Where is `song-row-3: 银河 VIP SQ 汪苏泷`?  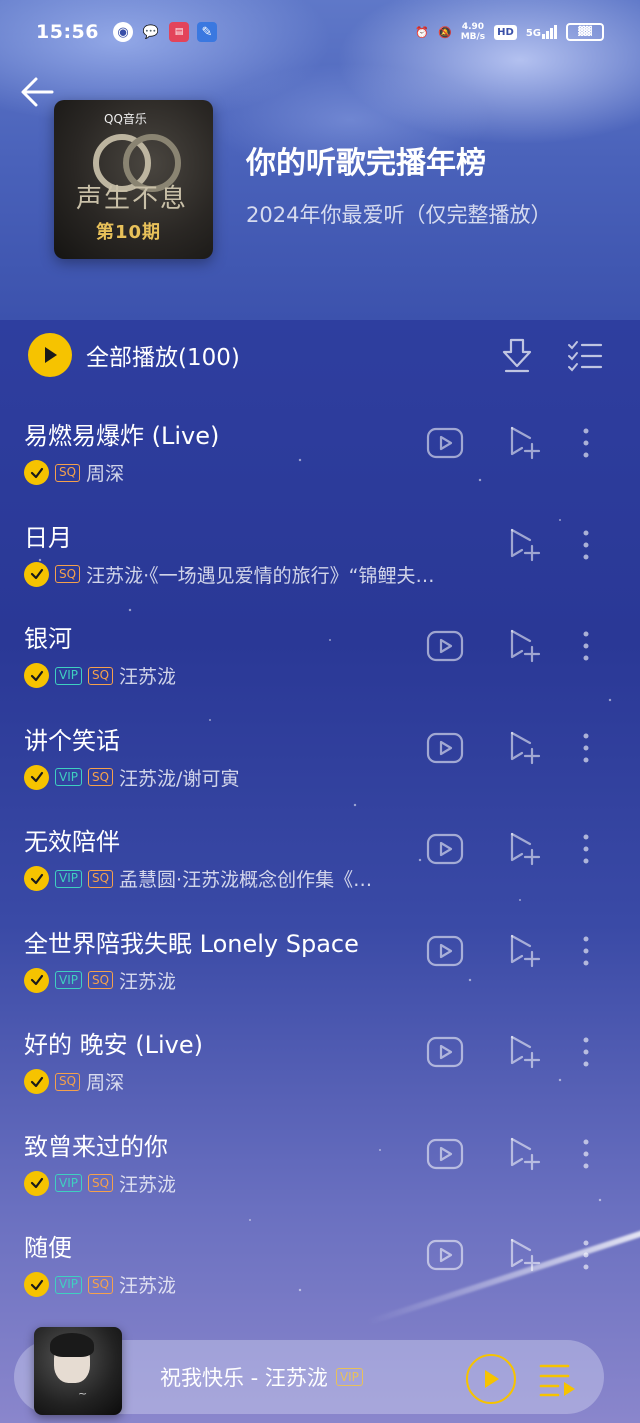
song-row-3: 银河 VIP SQ 汪苏泷 is located at coordinates (320, 656).